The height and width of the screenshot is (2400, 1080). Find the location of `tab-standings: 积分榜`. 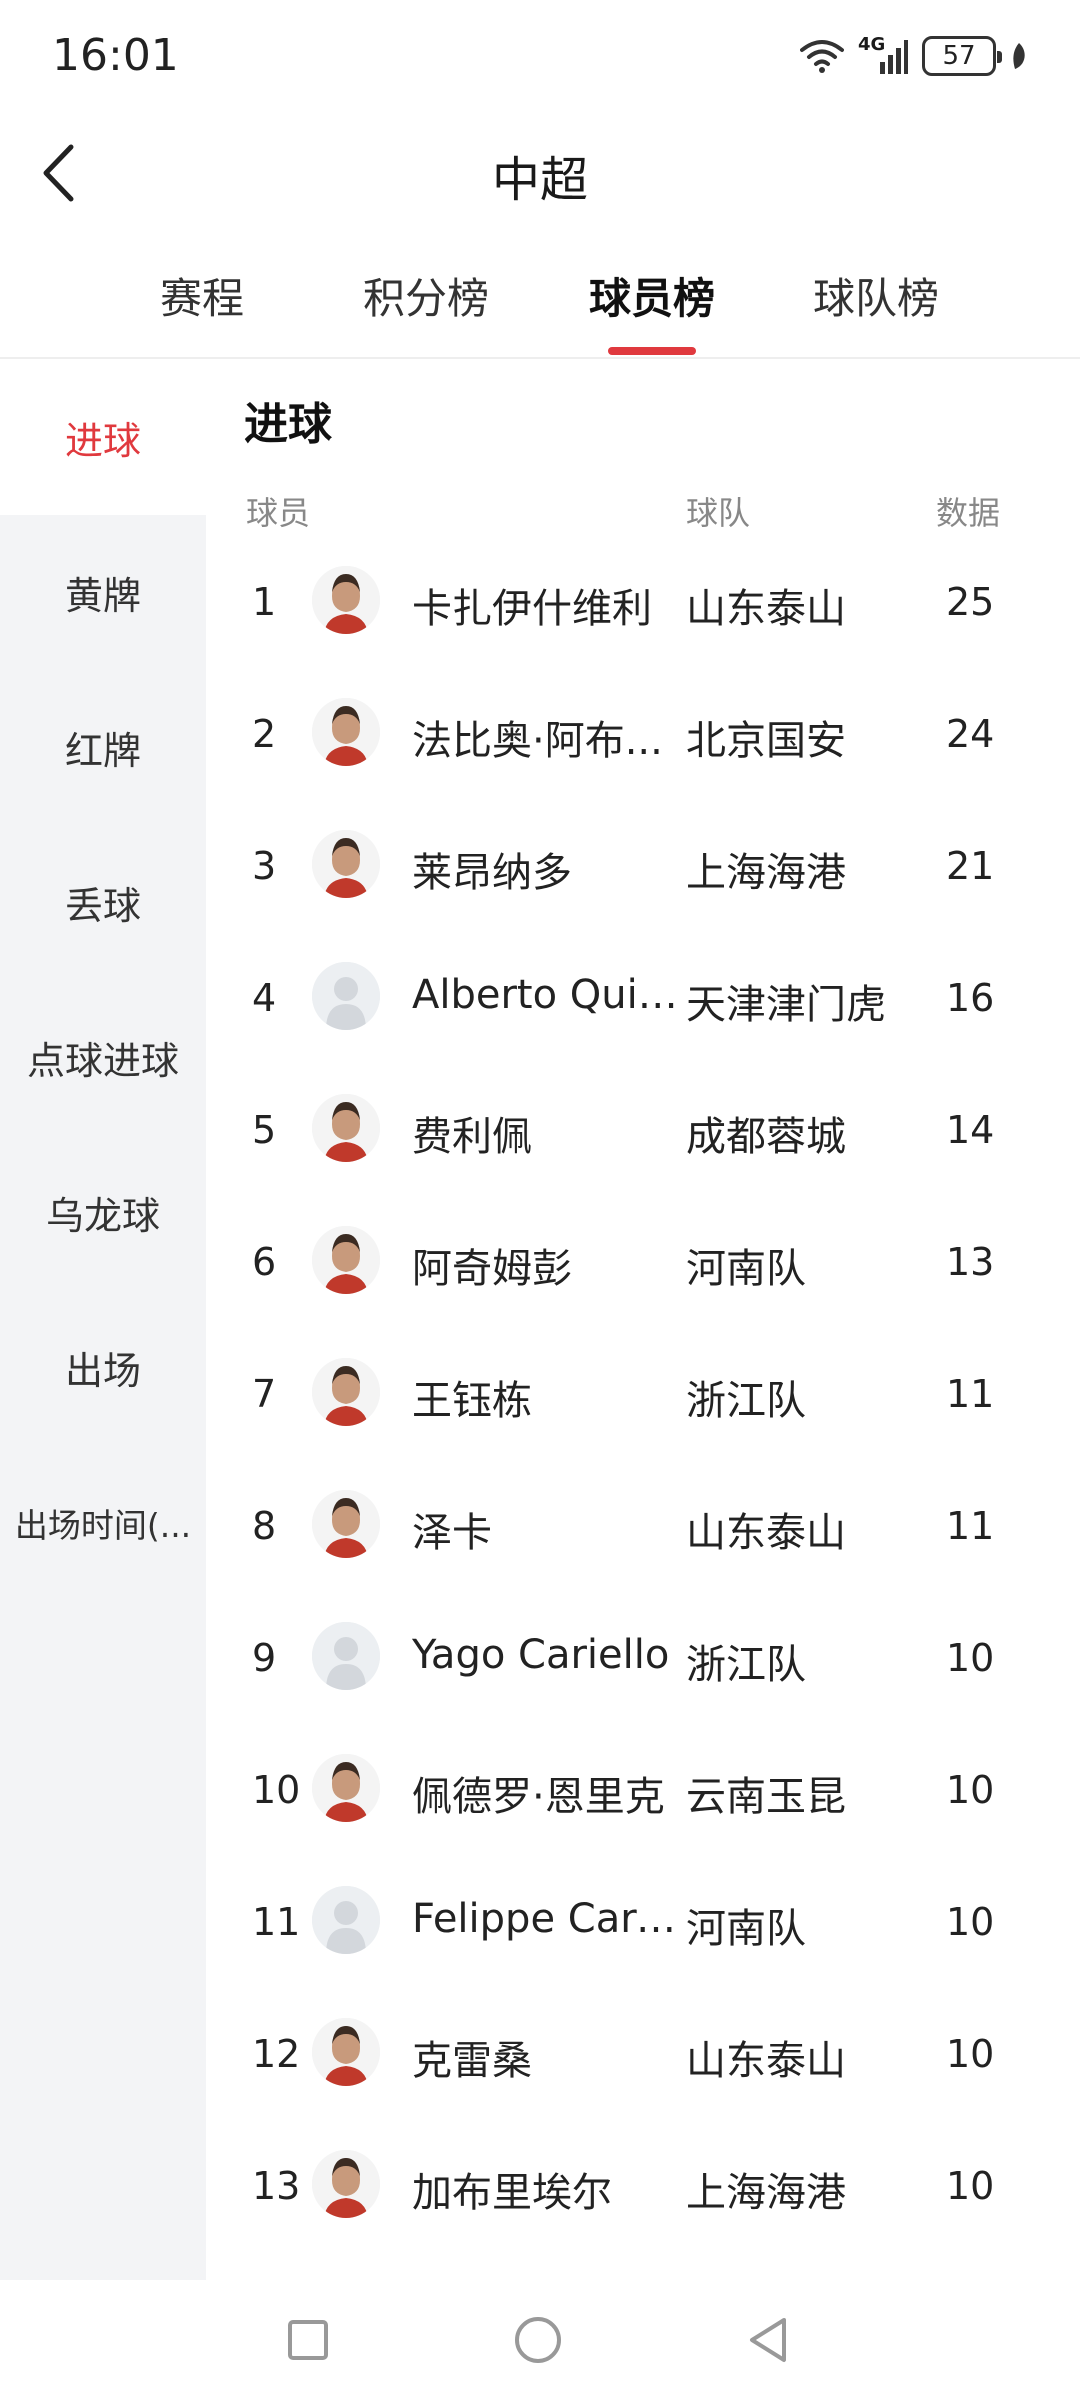

tab-standings: 积分榜 is located at coordinates (426, 295).